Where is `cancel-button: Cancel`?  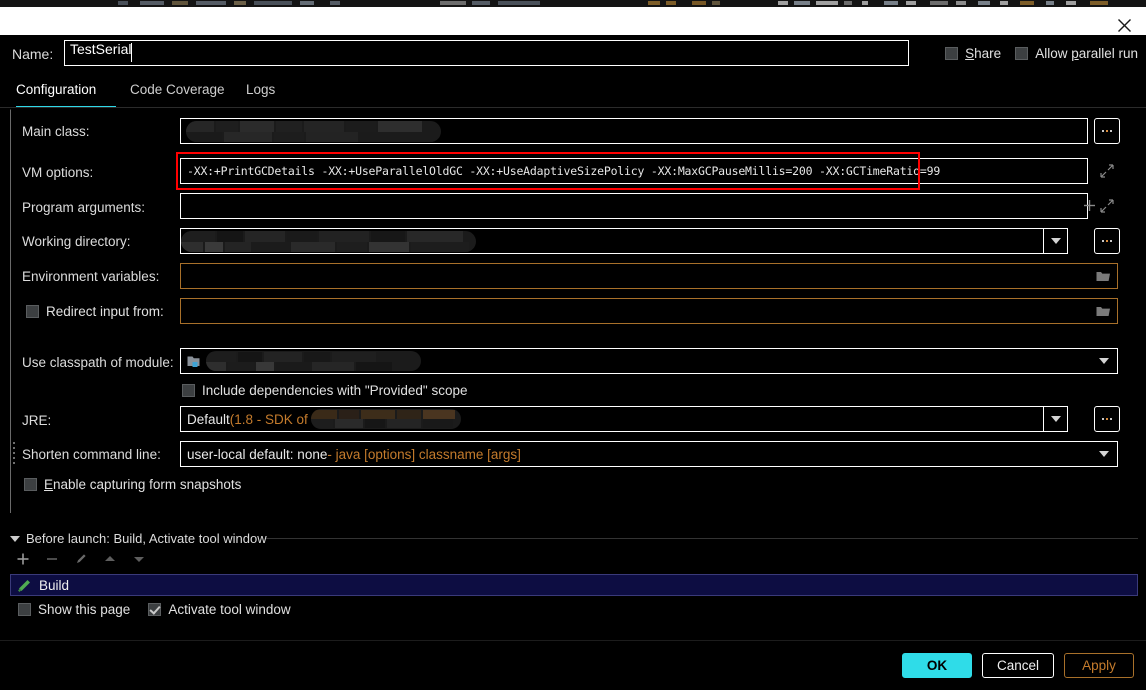
cancel-button: Cancel is located at coordinates (1017, 665).